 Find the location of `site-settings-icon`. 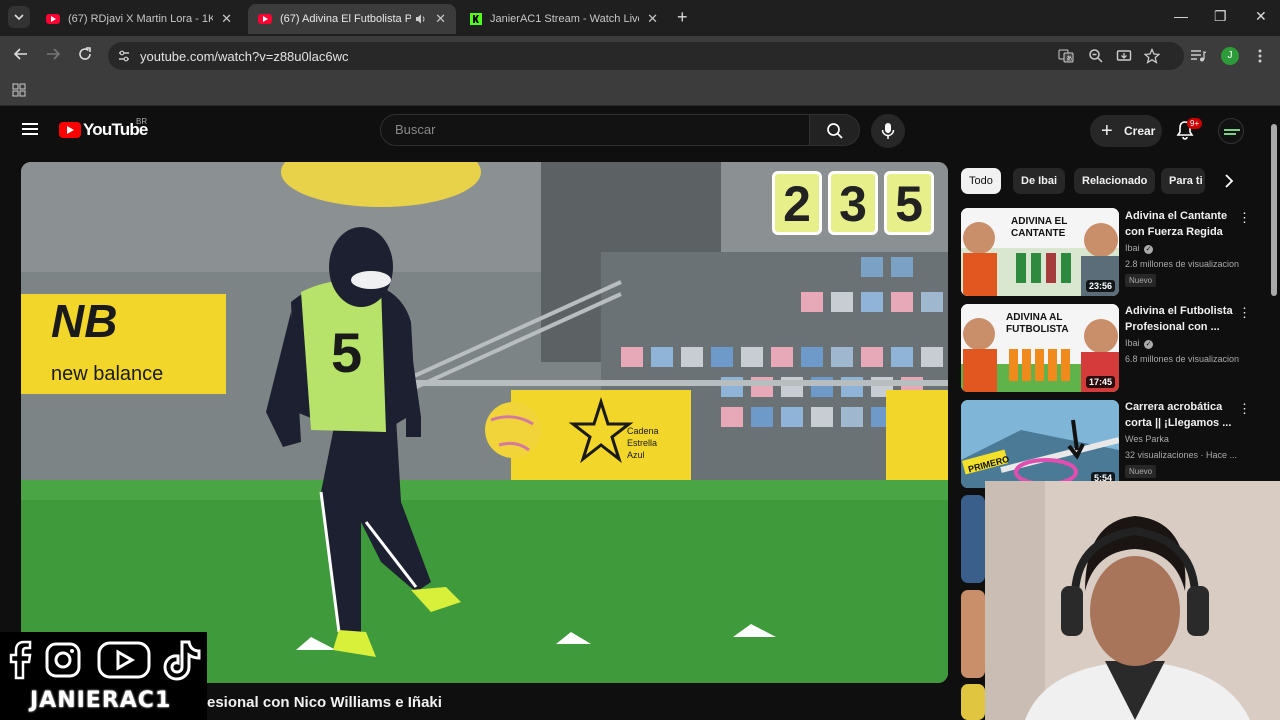

site-settings-icon is located at coordinates (124, 56).